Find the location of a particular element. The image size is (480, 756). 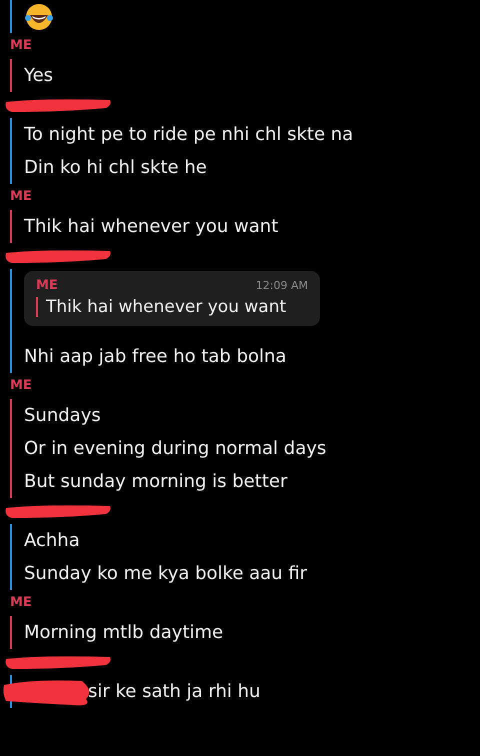

message-time: 12:09 AM is located at coordinates (282, 285).